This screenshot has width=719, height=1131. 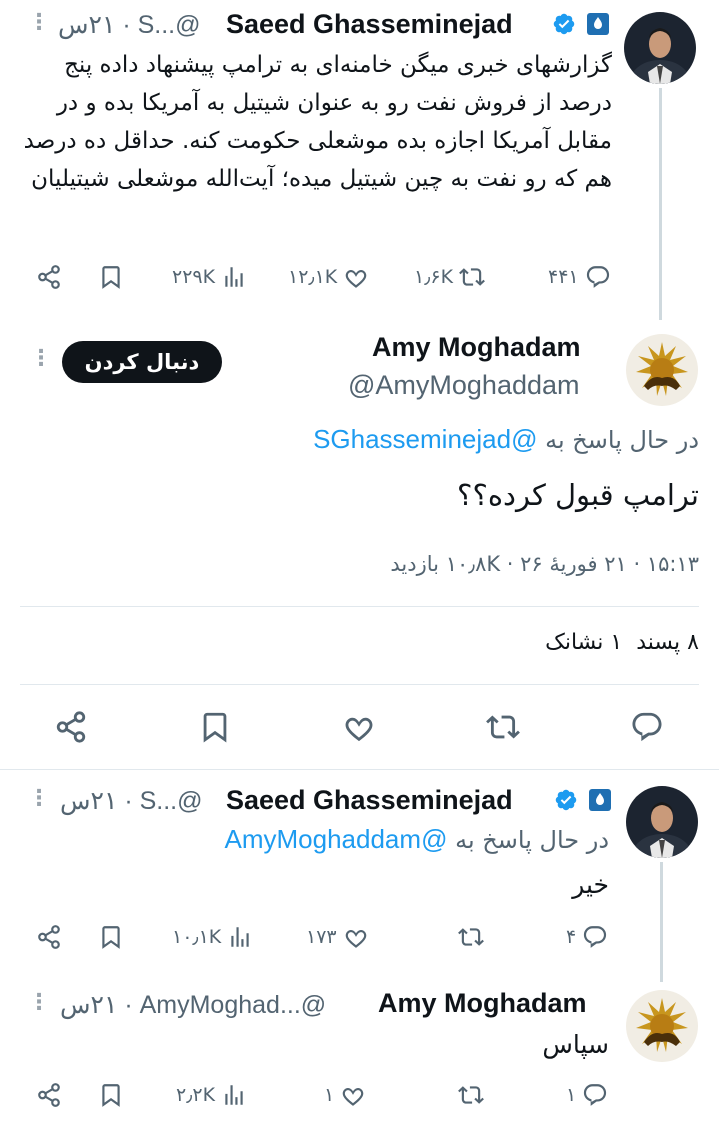 What do you see at coordinates (476, 347) in the screenshot?
I see `main-author-name: Amy Moghadam` at bounding box center [476, 347].